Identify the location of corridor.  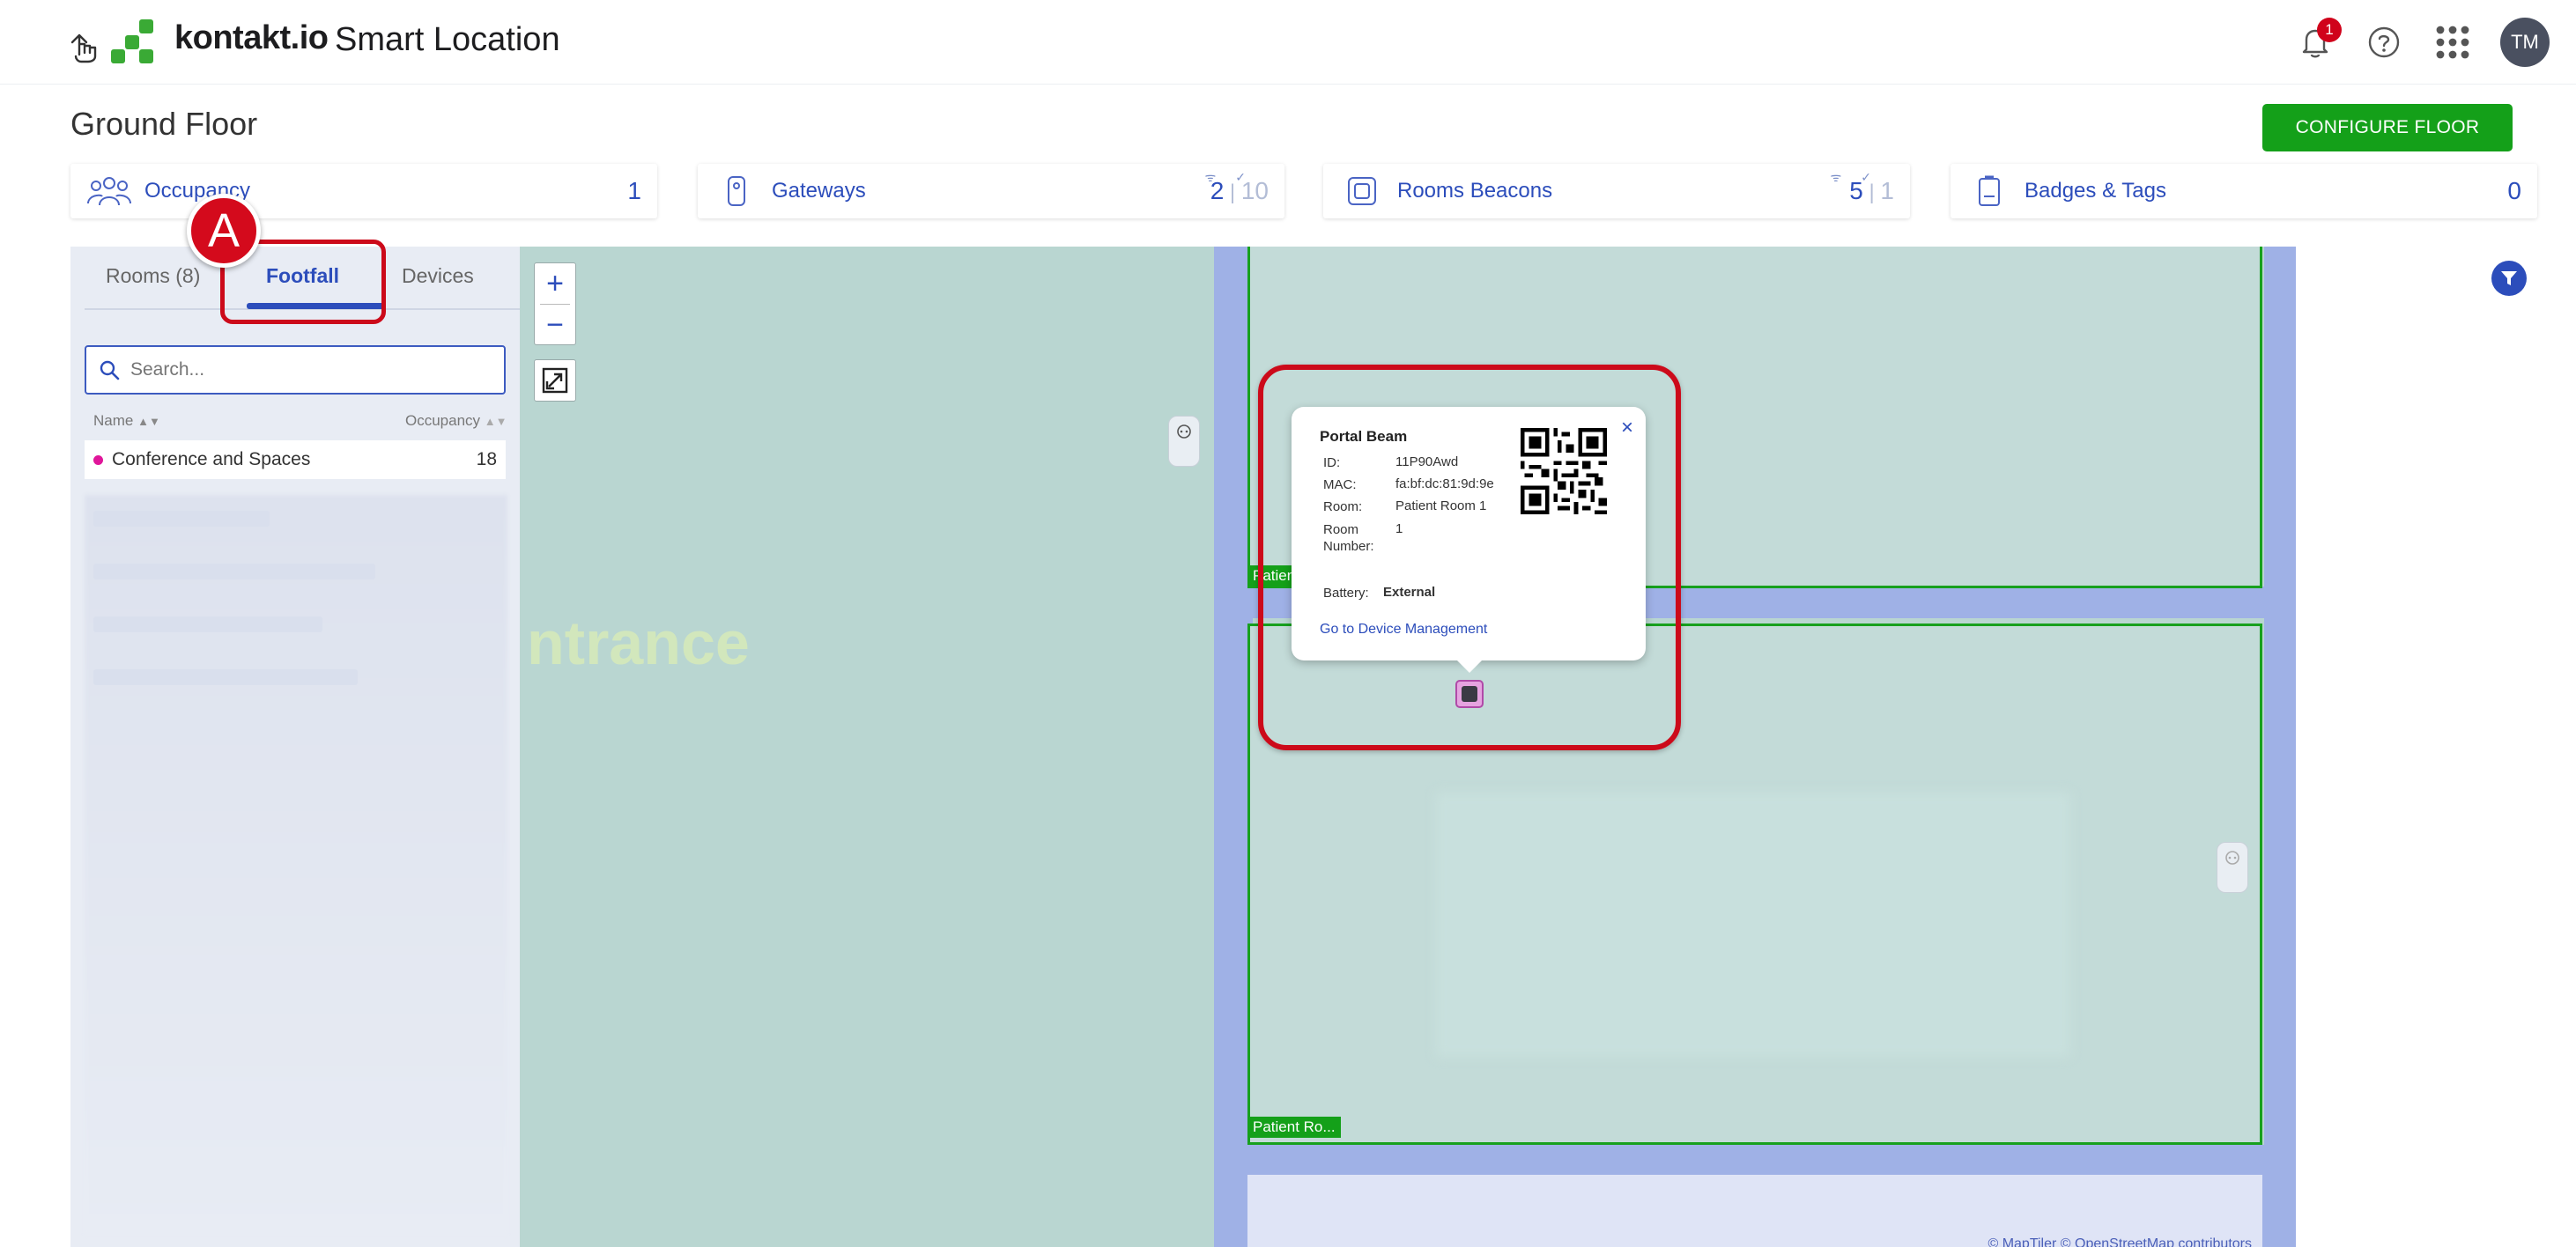
(2280, 747).